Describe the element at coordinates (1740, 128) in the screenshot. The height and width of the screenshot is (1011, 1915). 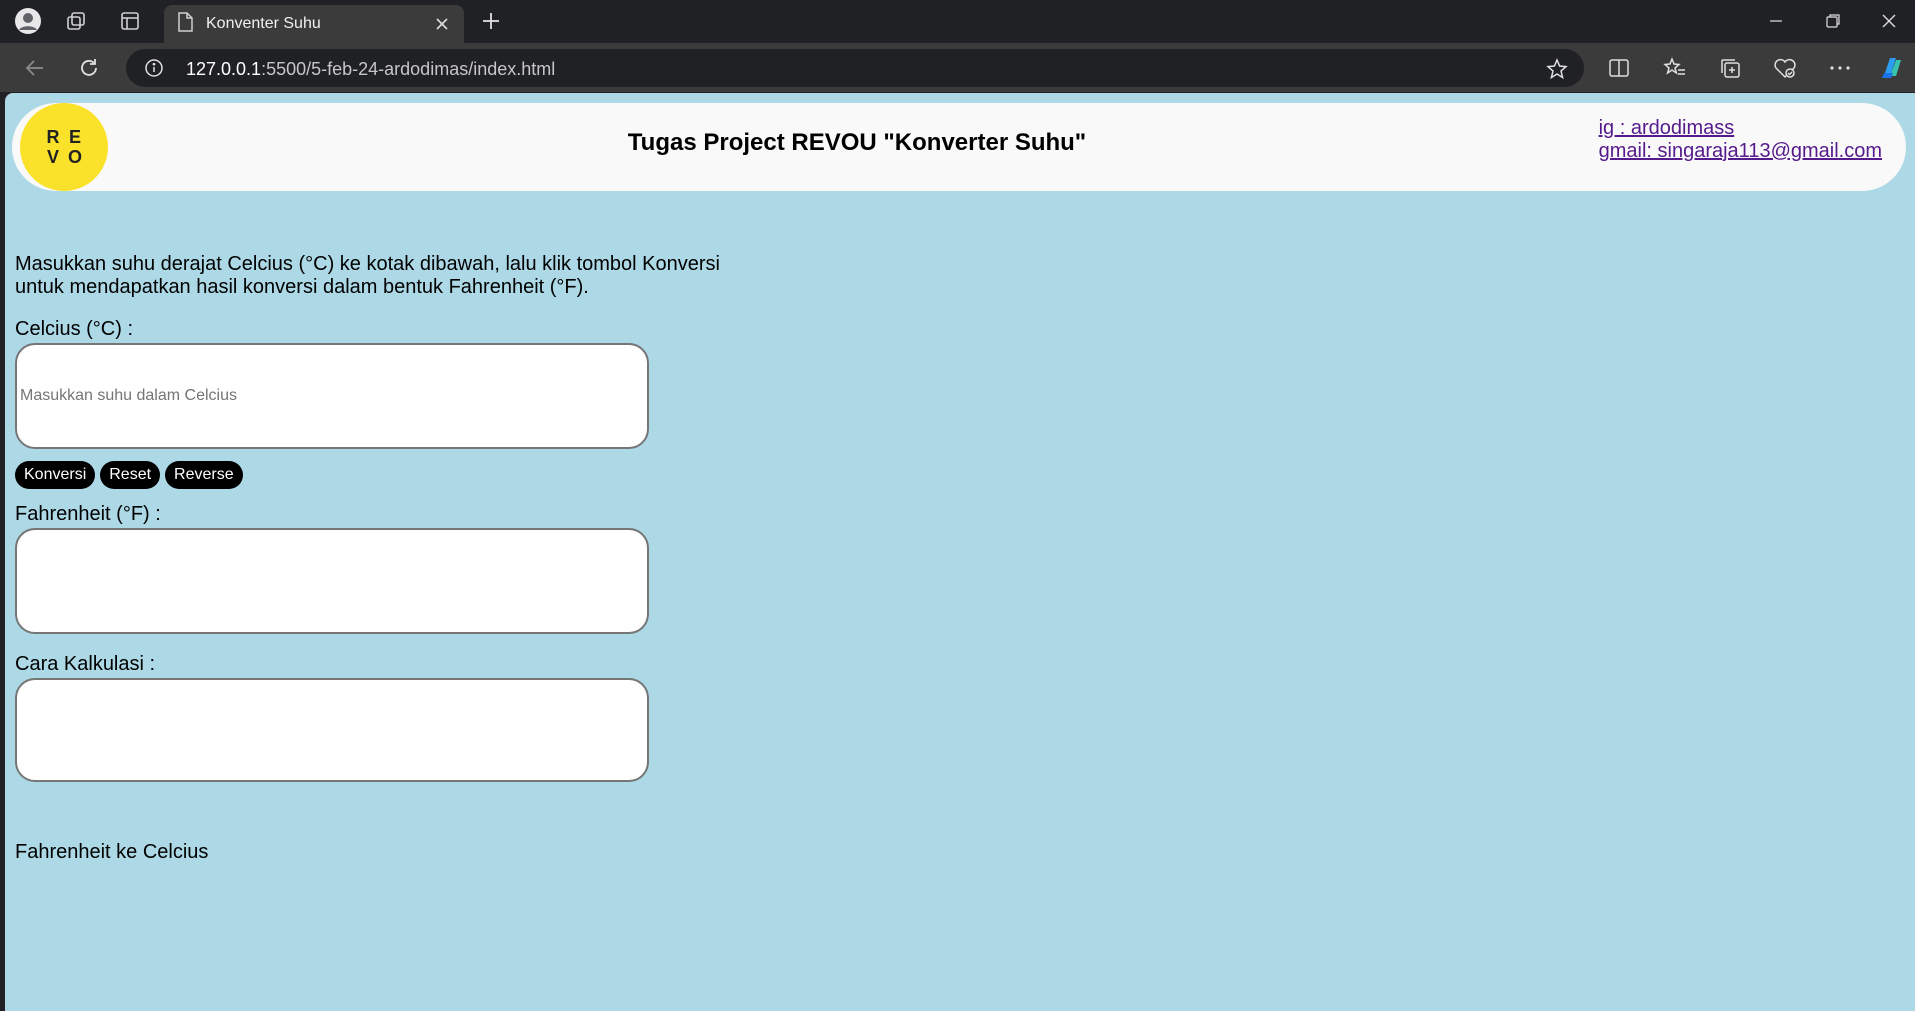
I see `instagram-link: ig : ardodimass` at that location.